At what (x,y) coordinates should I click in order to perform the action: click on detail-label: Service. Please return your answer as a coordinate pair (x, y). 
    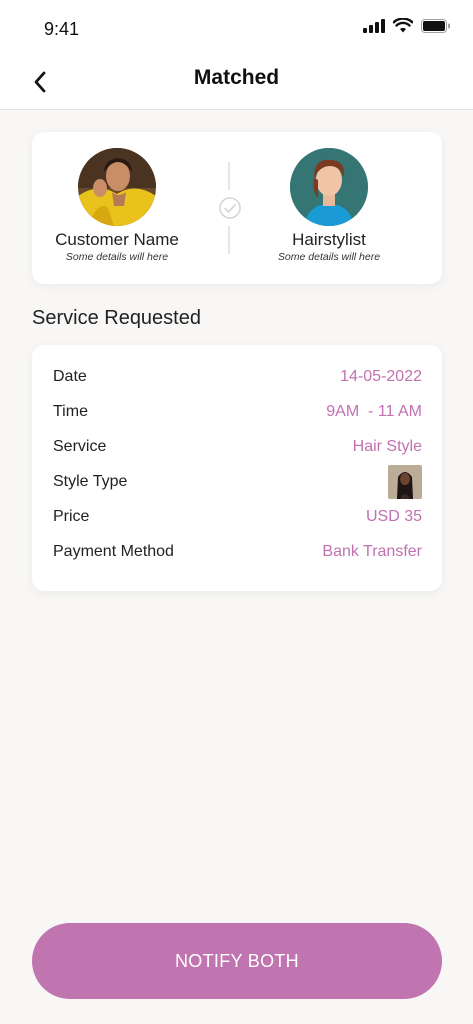
    Looking at the image, I should click on (80, 446).